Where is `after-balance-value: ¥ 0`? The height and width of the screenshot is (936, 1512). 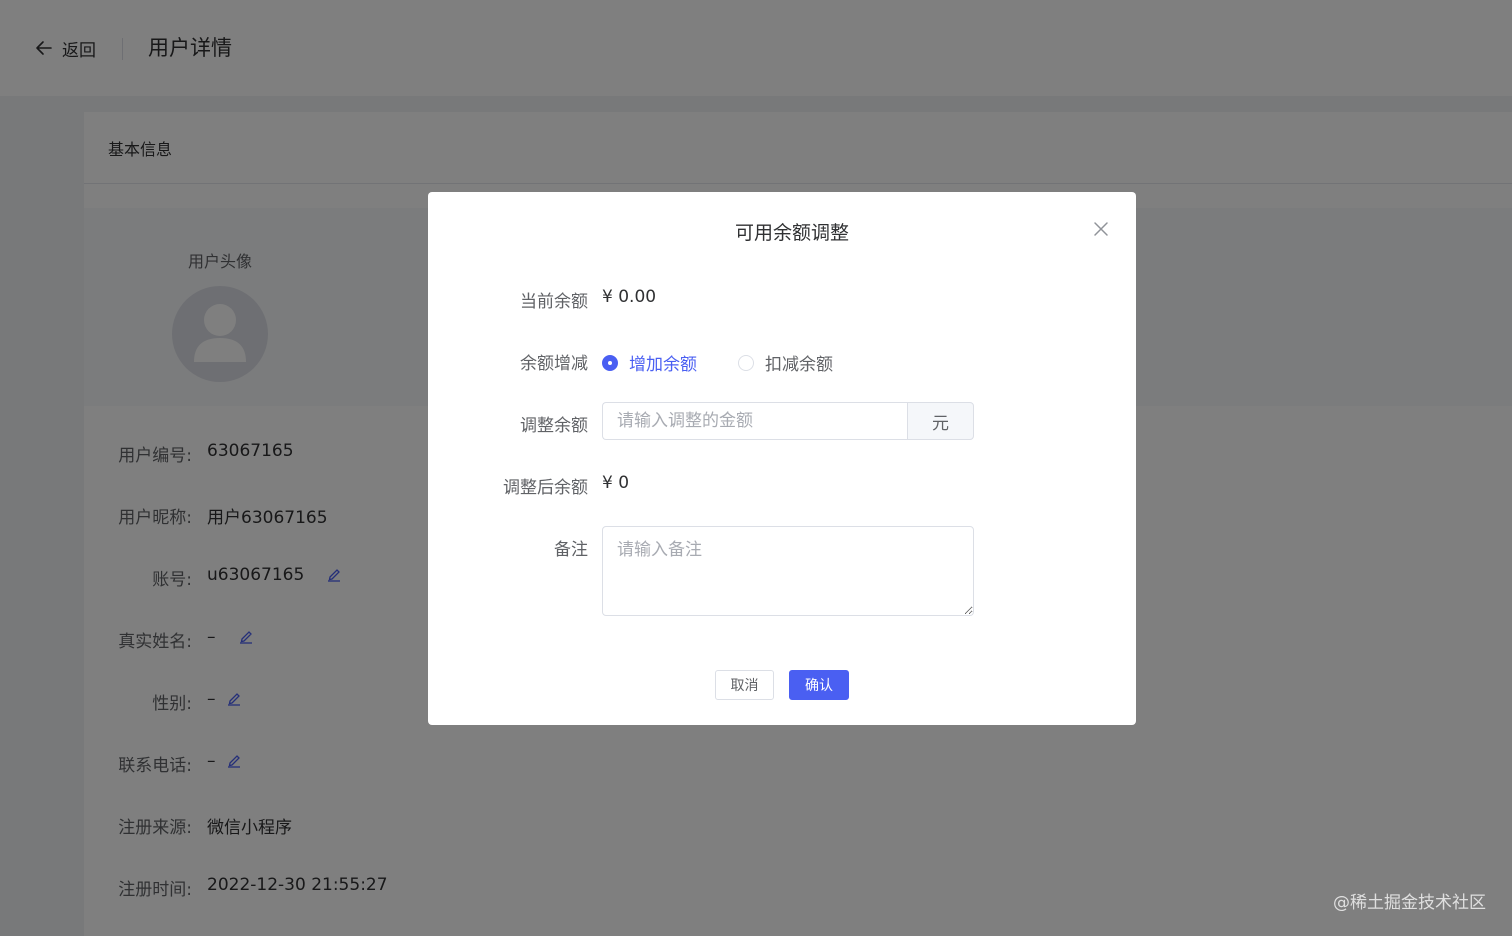 after-balance-value: ¥ 0 is located at coordinates (616, 483).